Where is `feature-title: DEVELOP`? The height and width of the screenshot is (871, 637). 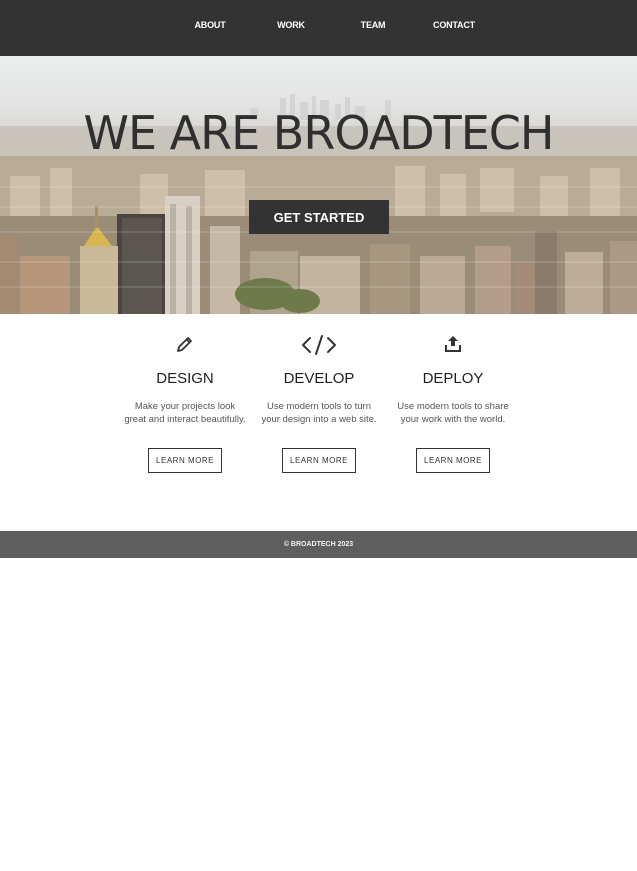
feature-title: DEVELOP is located at coordinates (319, 378).